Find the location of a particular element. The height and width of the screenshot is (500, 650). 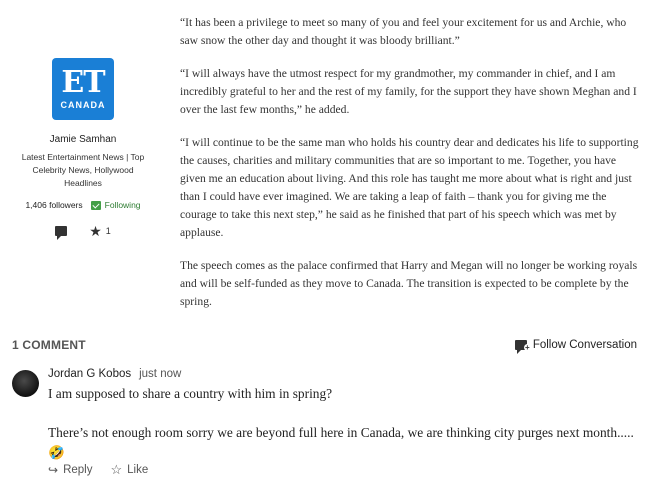

logo-text: ET is located at coordinates (83, 82).